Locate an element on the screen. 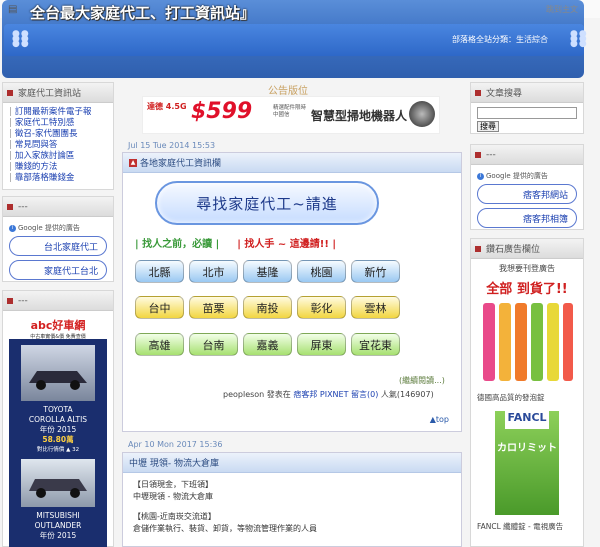  post-date: Jul 15 Tue 2014 15:53 is located at coordinates (172, 145).